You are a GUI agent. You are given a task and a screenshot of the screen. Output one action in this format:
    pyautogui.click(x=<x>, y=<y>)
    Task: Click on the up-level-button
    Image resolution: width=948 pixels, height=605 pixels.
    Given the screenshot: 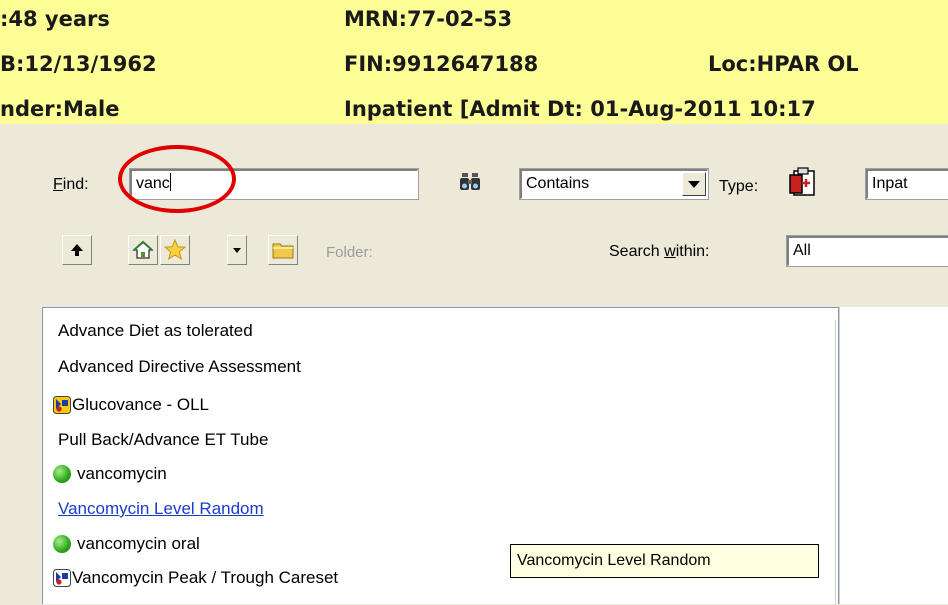 What is the action you would take?
    pyautogui.click(x=77, y=250)
    